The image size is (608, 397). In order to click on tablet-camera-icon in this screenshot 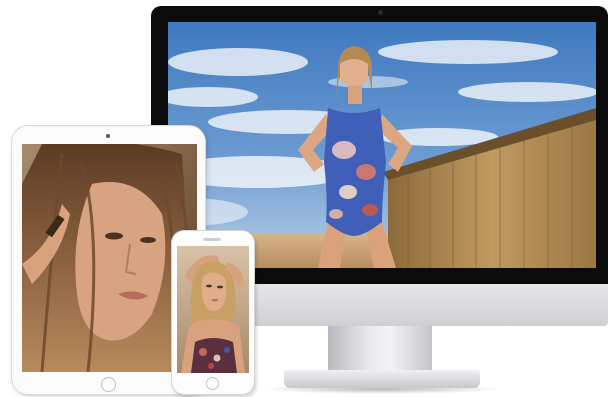, I will do `click(108, 136)`.